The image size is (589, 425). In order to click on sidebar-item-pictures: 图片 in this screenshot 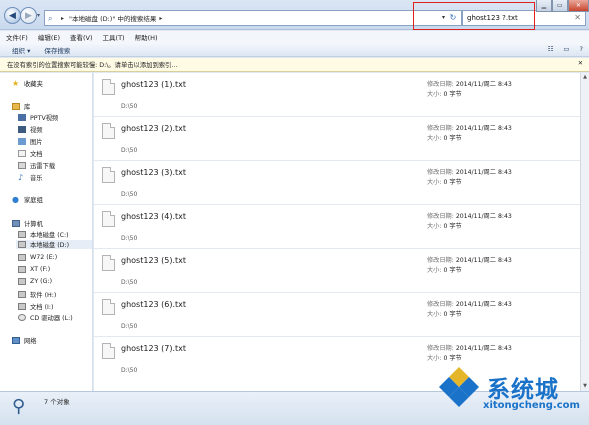, I will do `click(30, 141)`.